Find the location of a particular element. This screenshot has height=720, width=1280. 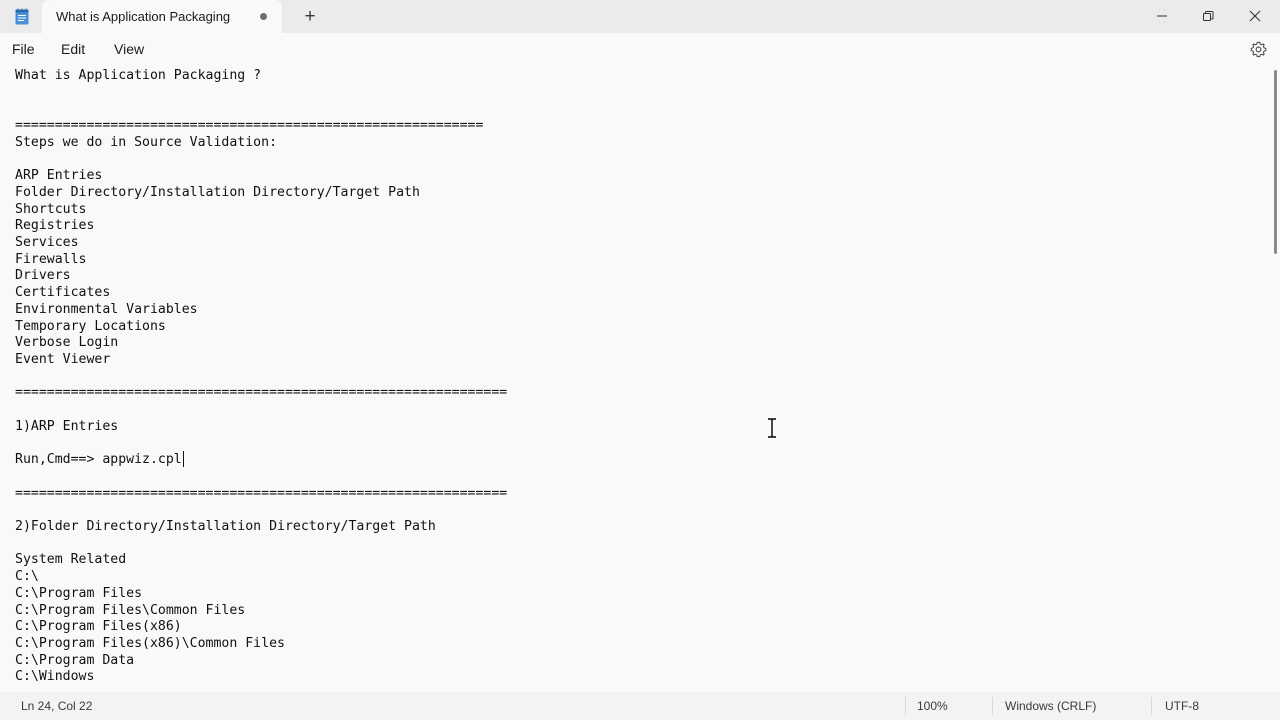

encoding: UTF-8 is located at coordinates (1182, 706).